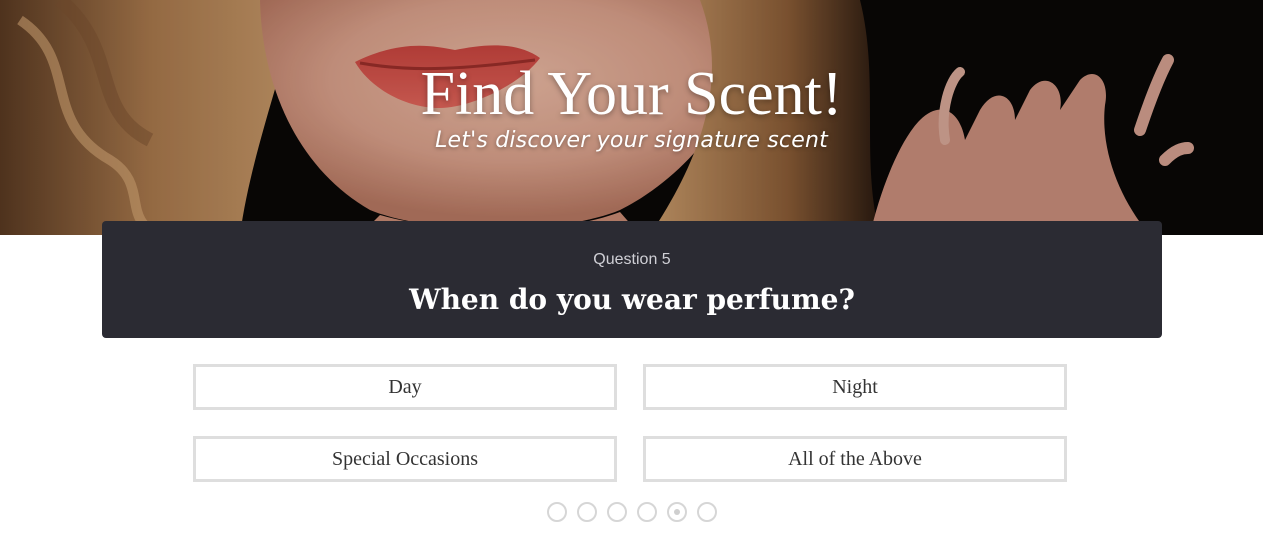 The width and height of the screenshot is (1263, 546). Describe the element at coordinates (631, 140) in the screenshot. I see `hero-subtitle: Let's discover your signature scent` at that location.